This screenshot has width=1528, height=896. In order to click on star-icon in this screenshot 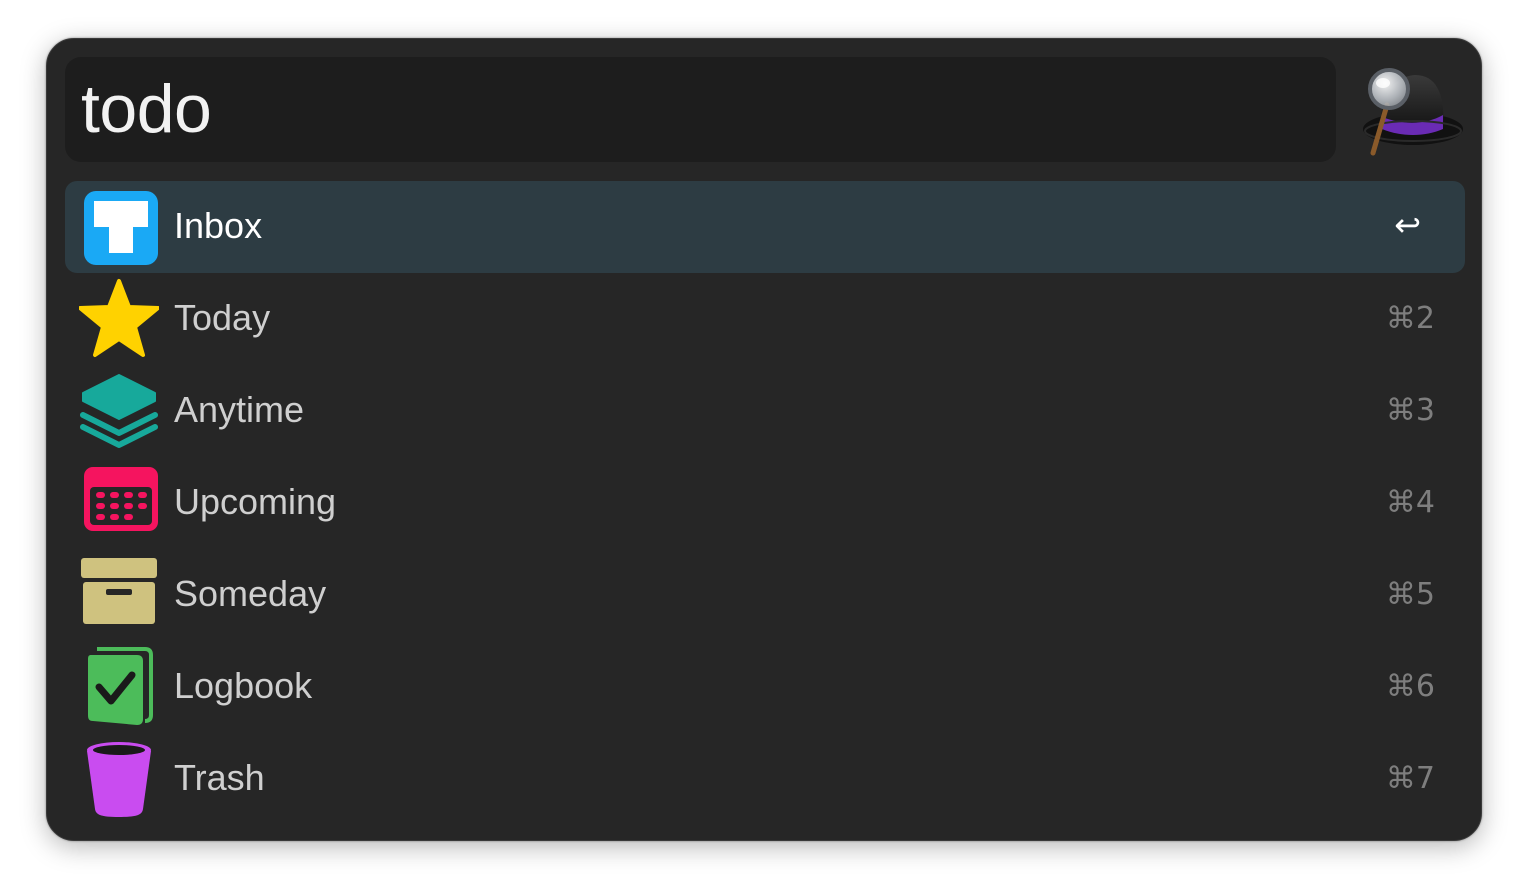, I will do `click(119, 319)`.